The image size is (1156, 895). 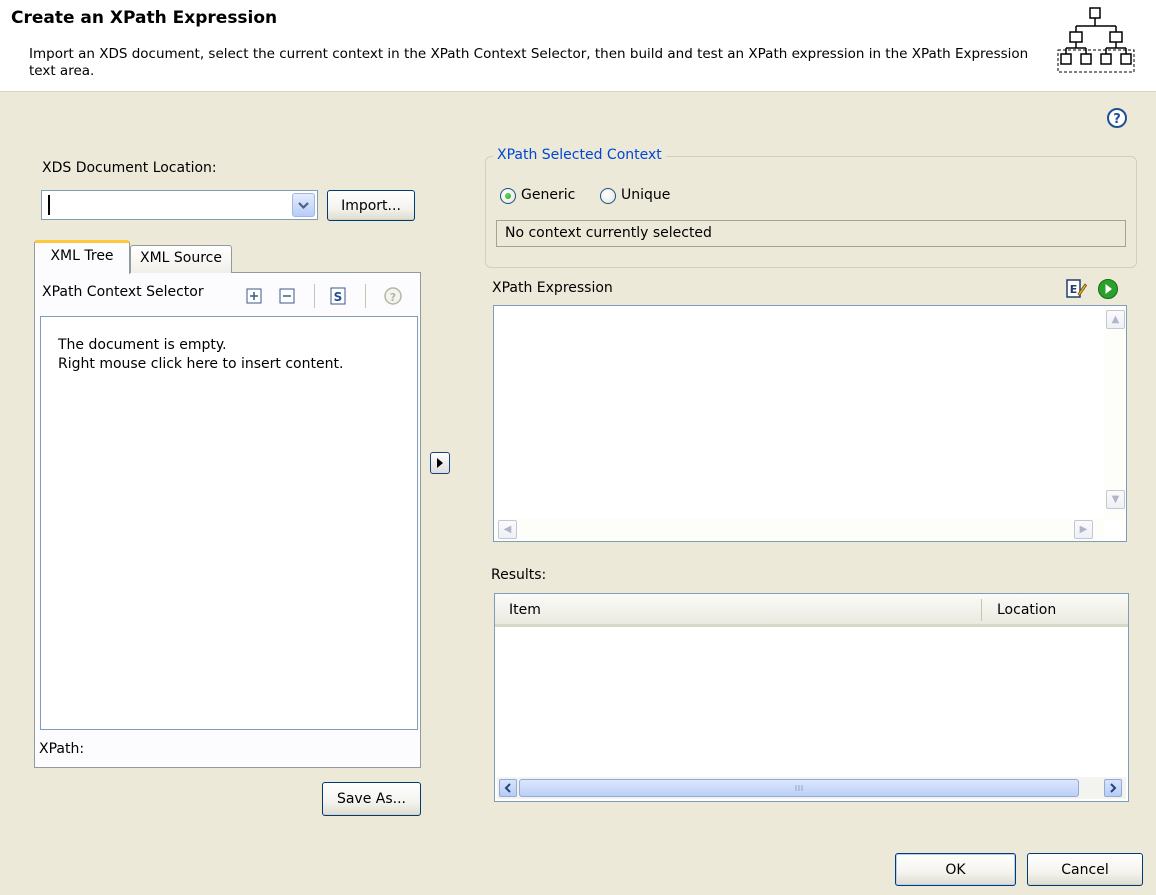 I want to click on results-label: Results:, so click(x=519, y=575).